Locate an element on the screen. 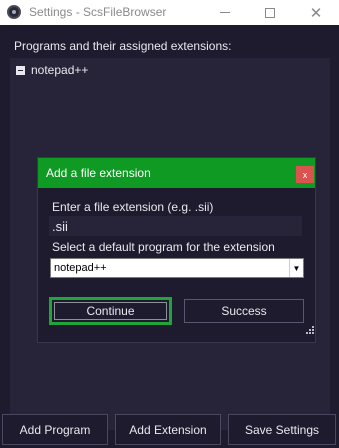  focus-ring is located at coordinates (110, 311).